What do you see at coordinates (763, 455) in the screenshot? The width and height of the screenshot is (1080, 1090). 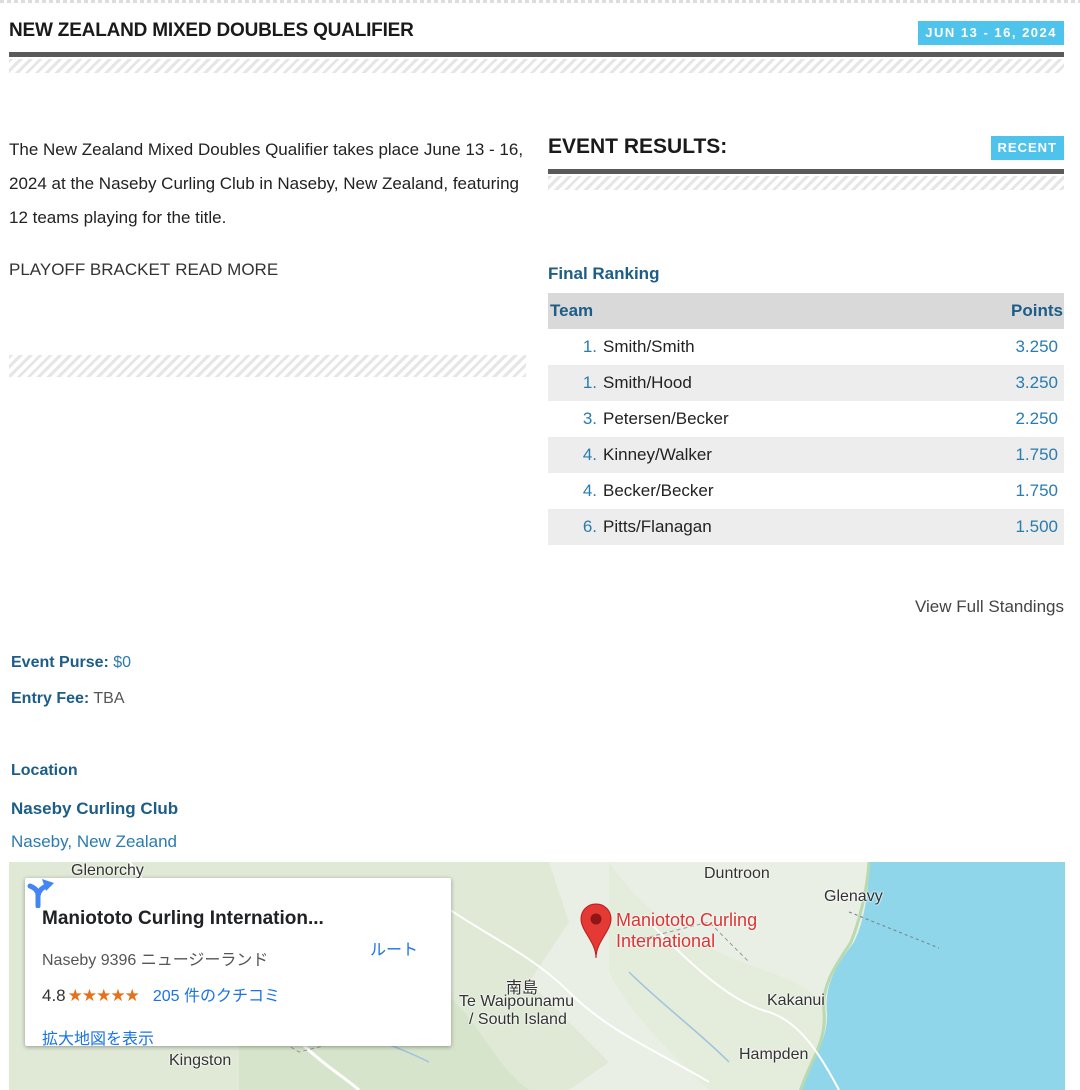 I see `team-cell: Kinney/Walker` at bounding box center [763, 455].